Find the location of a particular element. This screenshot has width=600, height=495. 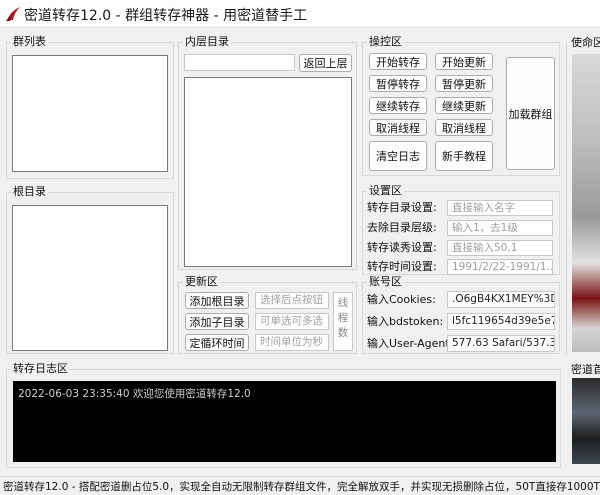

back-up-button: 返回上层 is located at coordinates (325, 63).